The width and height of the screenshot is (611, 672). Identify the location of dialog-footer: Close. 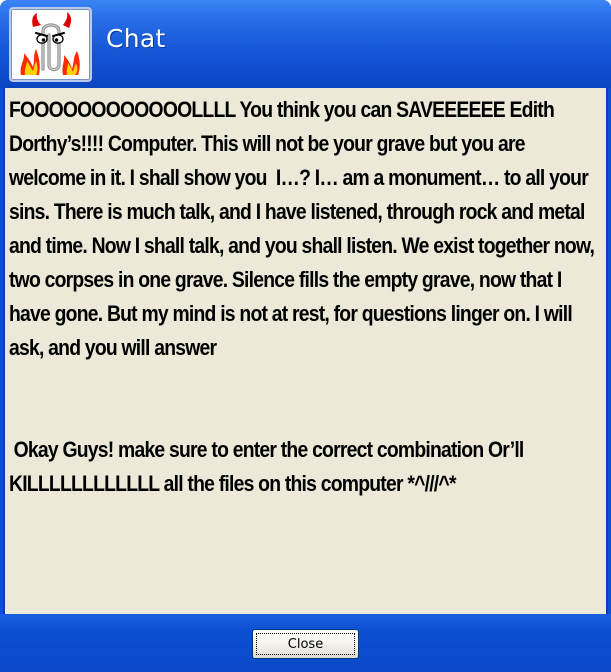
(305, 643).